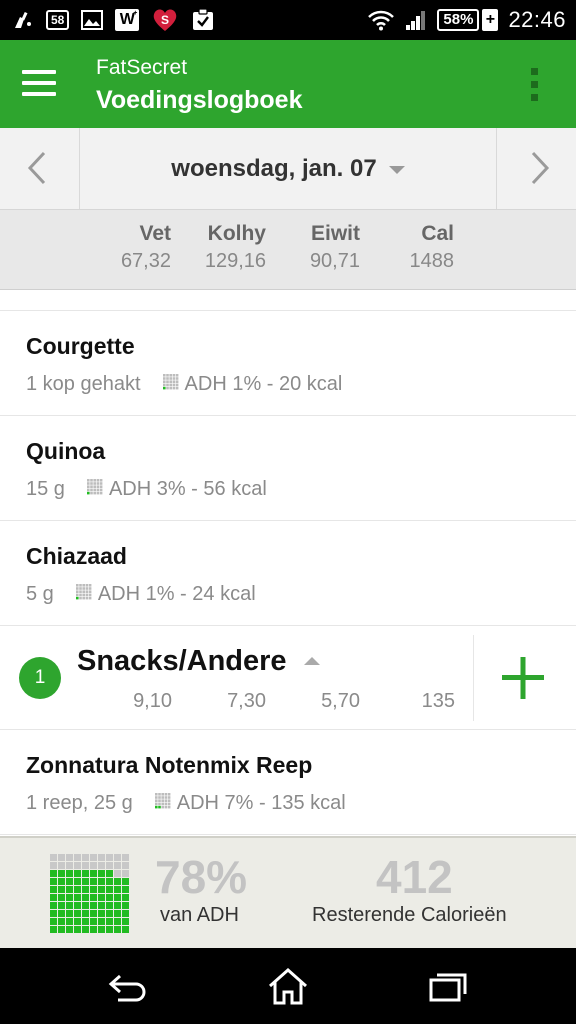  What do you see at coordinates (246, 701) in the screenshot?
I see `meal-carbs: 7,30` at bounding box center [246, 701].